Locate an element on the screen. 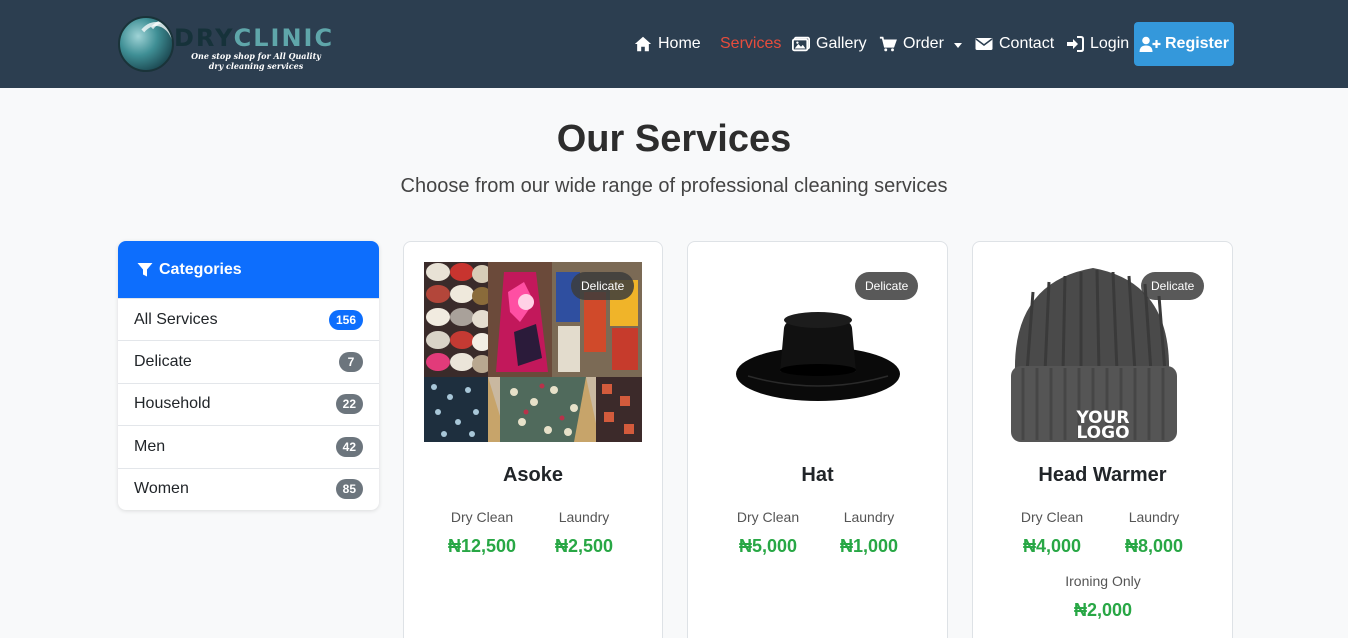 This screenshot has width=1348, height=638. price-value: ₦2,000 is located at coordinates (1103, 610).